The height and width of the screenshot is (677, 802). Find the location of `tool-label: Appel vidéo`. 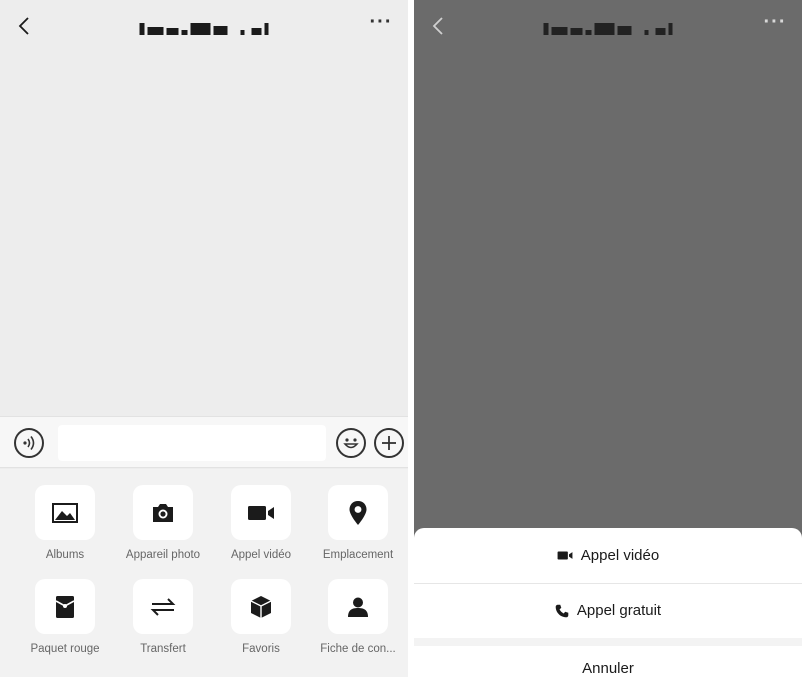

tool-label: Appel vidéo is located at coordinates (261, 555).